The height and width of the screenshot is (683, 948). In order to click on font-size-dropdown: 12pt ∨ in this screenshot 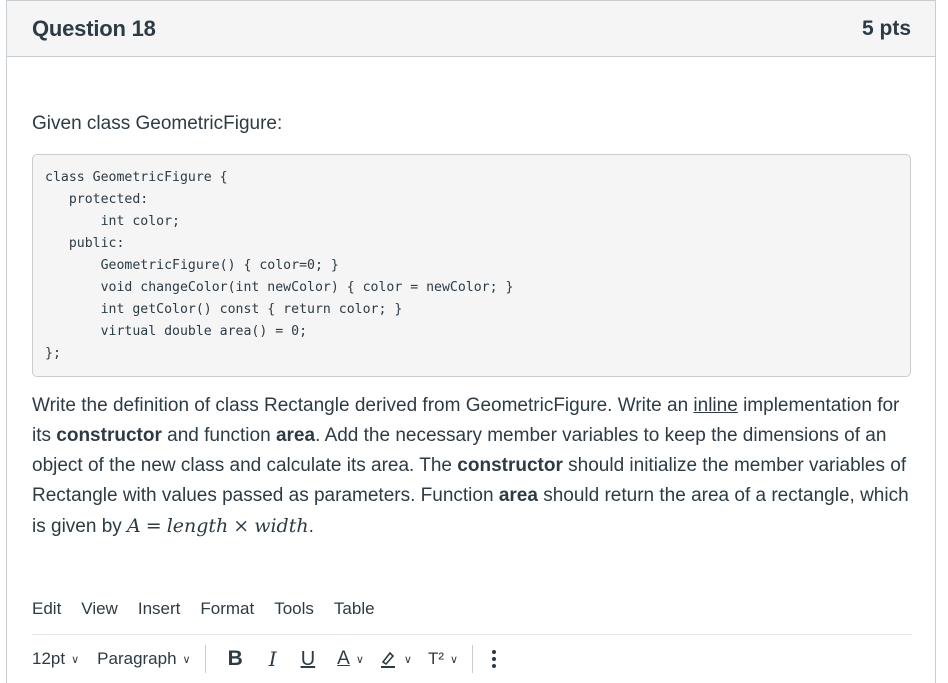, I will do `click(55, 659)`.